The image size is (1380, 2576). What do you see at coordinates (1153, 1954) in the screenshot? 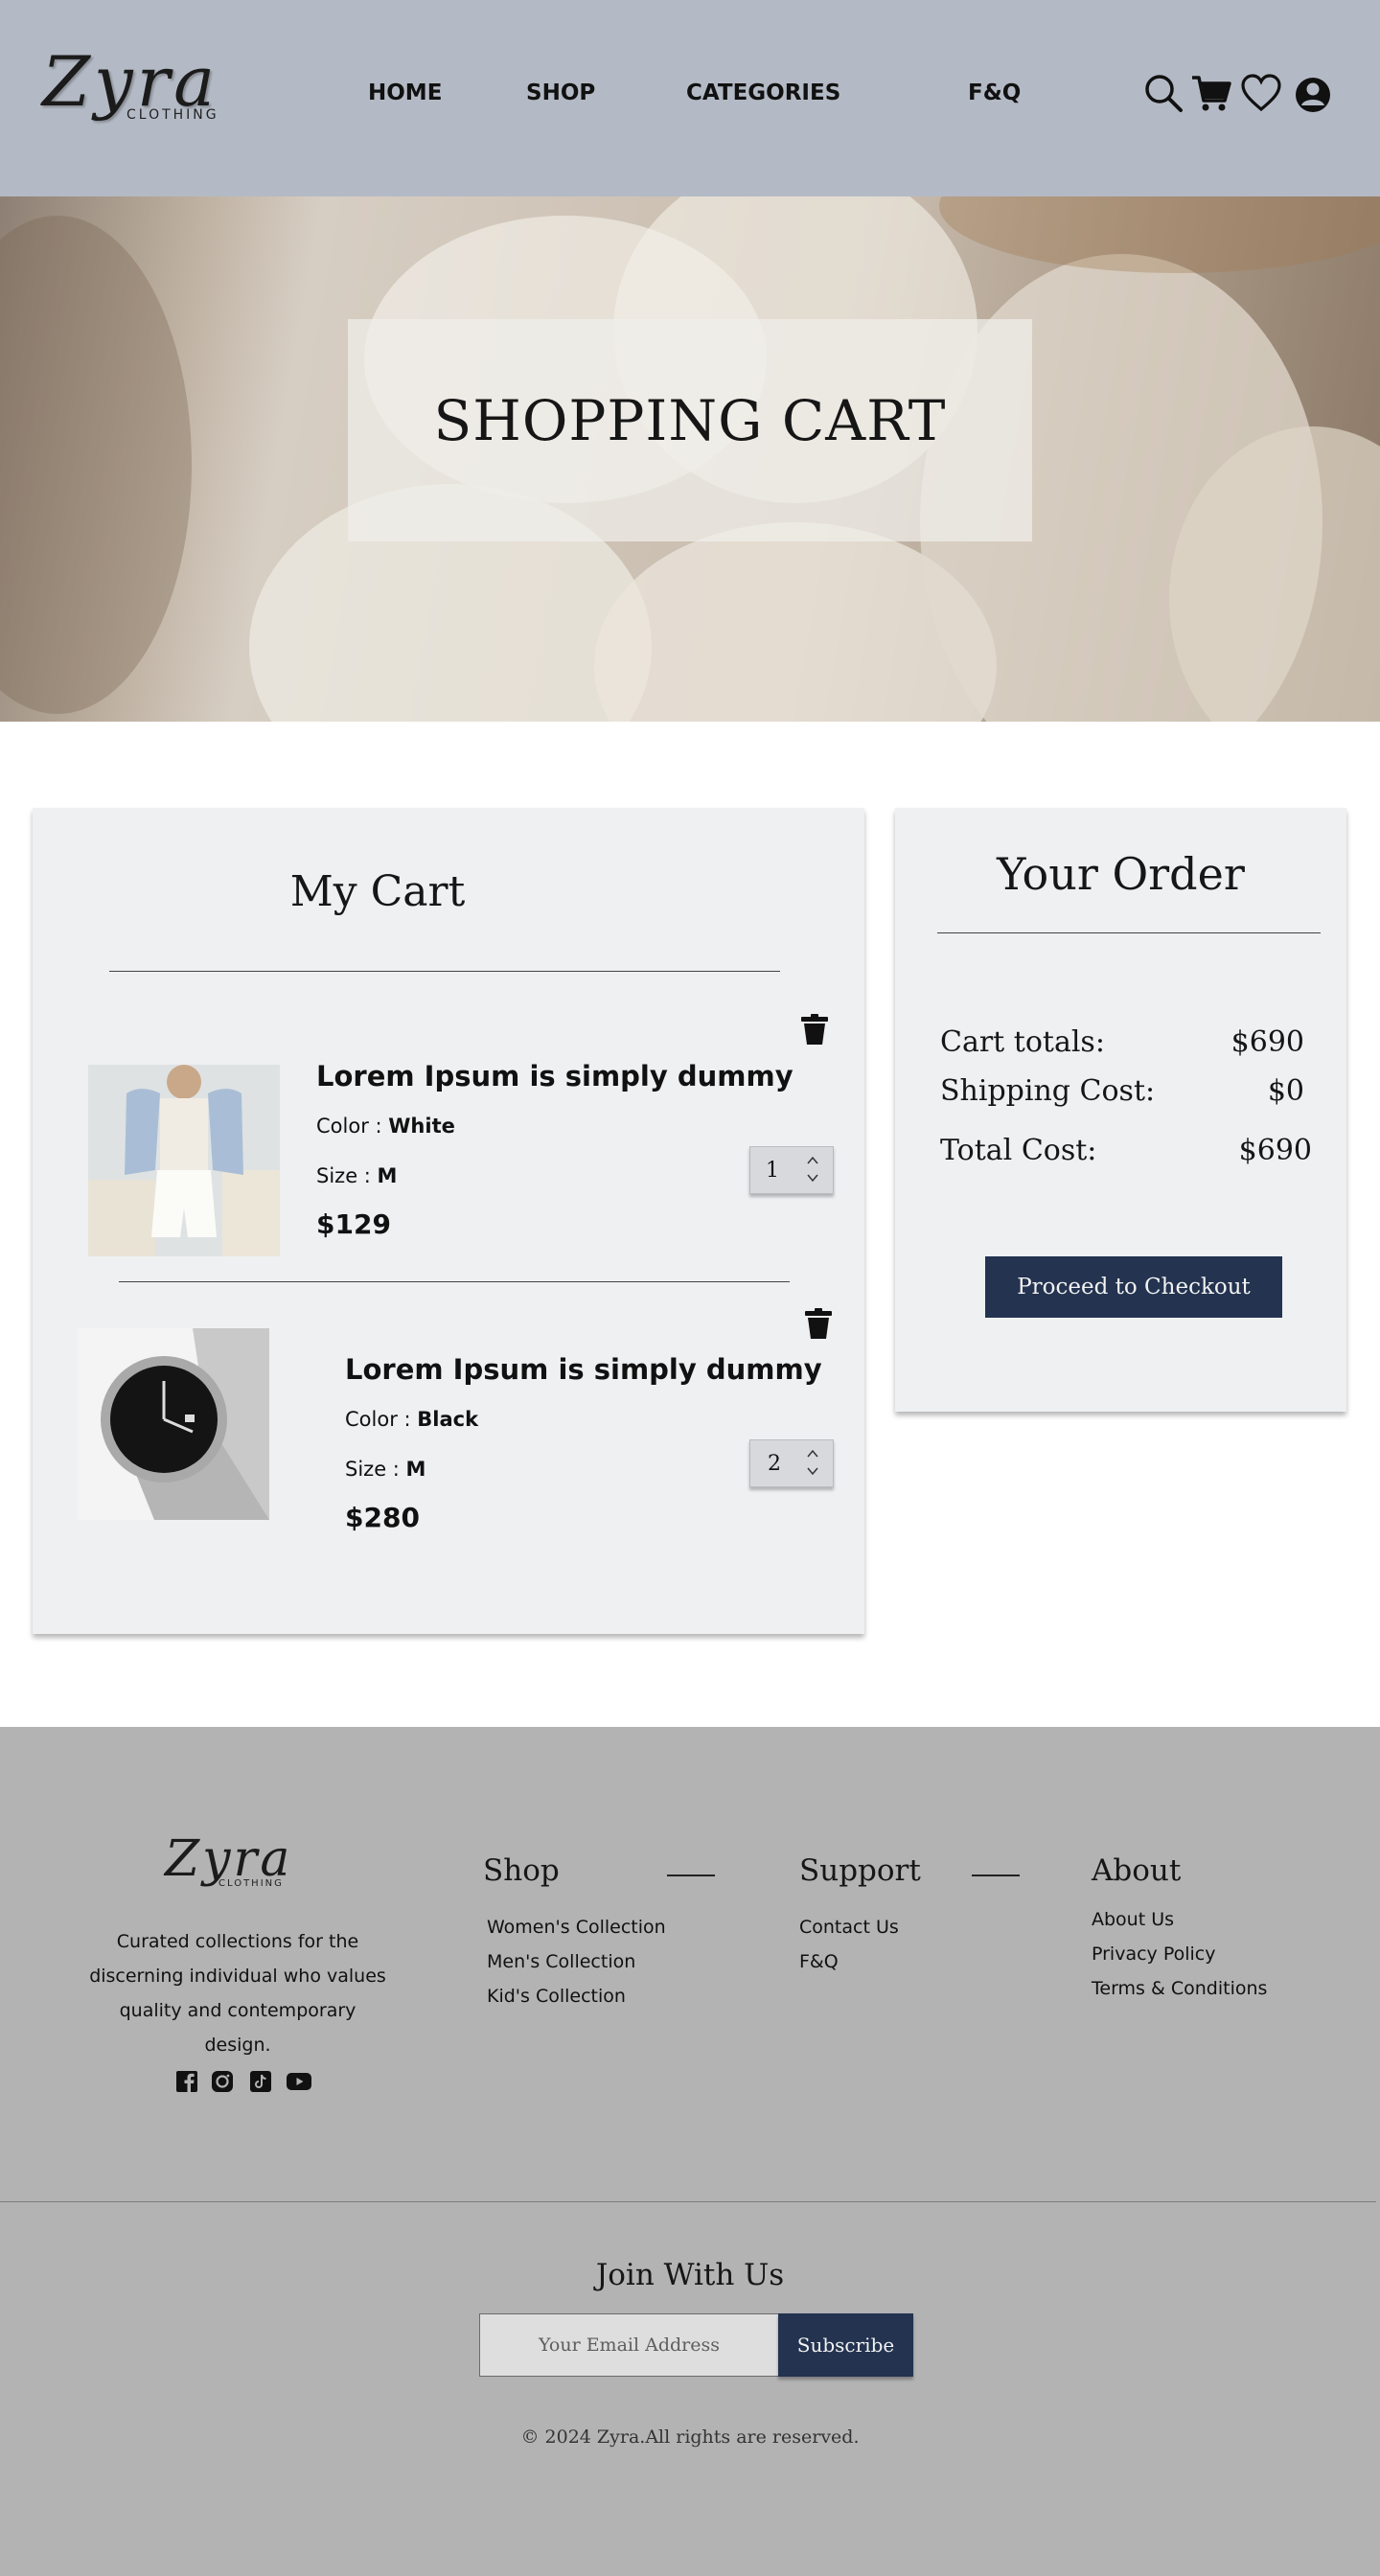
I see `footer-link-privacy: Privacy Policy` at bounding box center [1153, 1954].